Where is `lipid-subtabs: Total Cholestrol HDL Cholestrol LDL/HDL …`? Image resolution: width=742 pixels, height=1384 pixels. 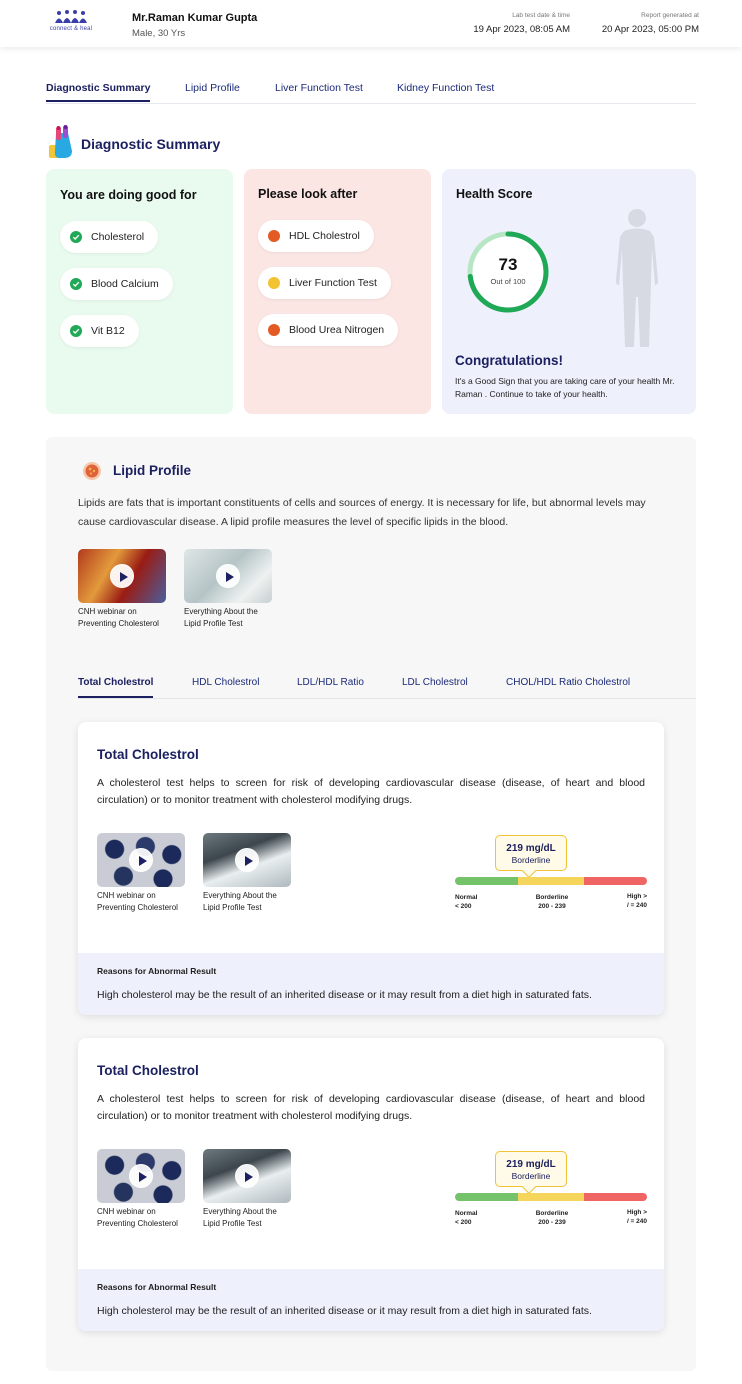 lipid-subtabs: Total Cholestrol HDL Cholestrol LDL/HDL … is located at coordinates (387, 686).